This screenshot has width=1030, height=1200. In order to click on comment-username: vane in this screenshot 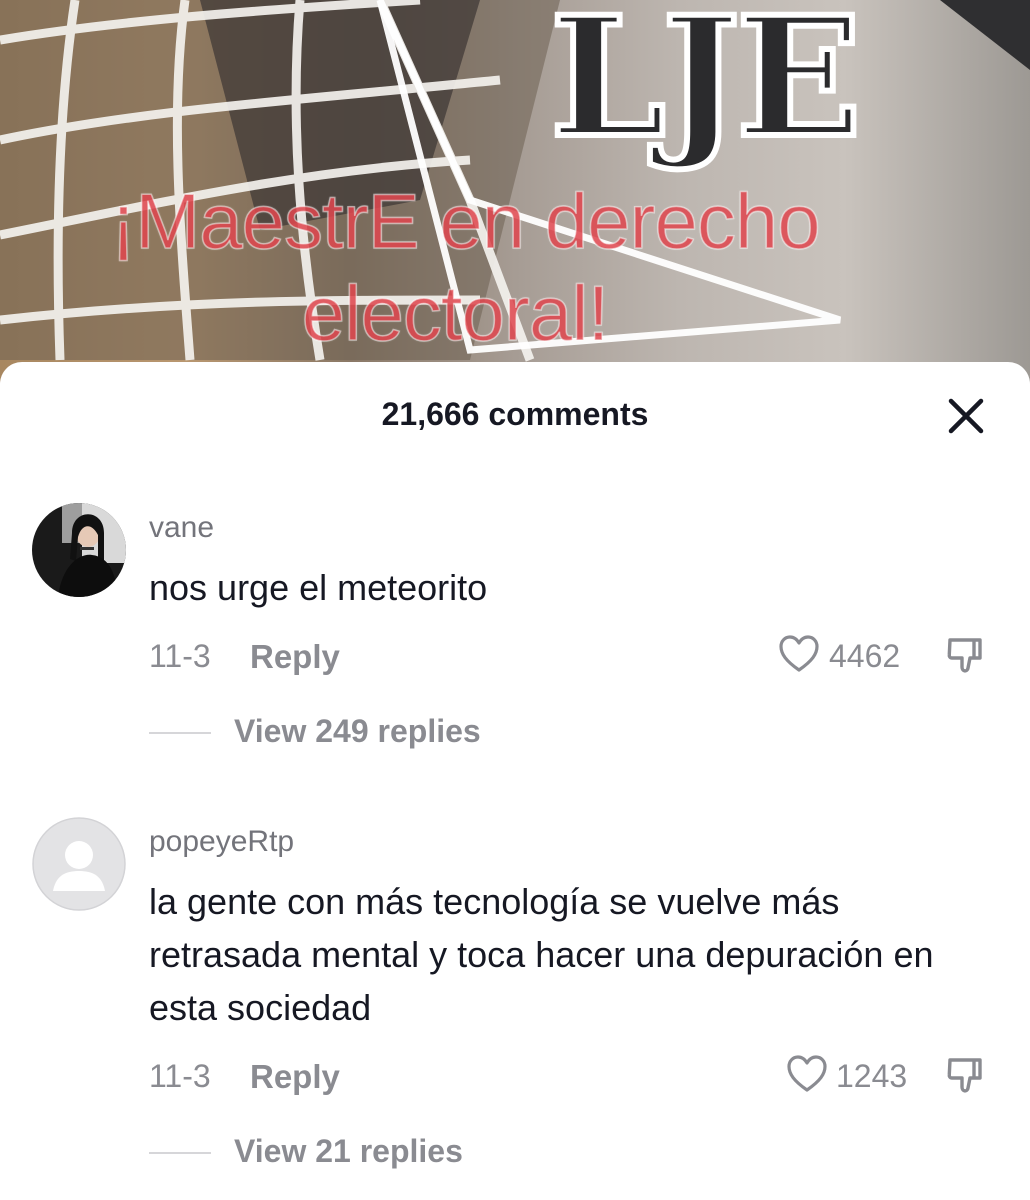, I will do `click(181, 528)`.